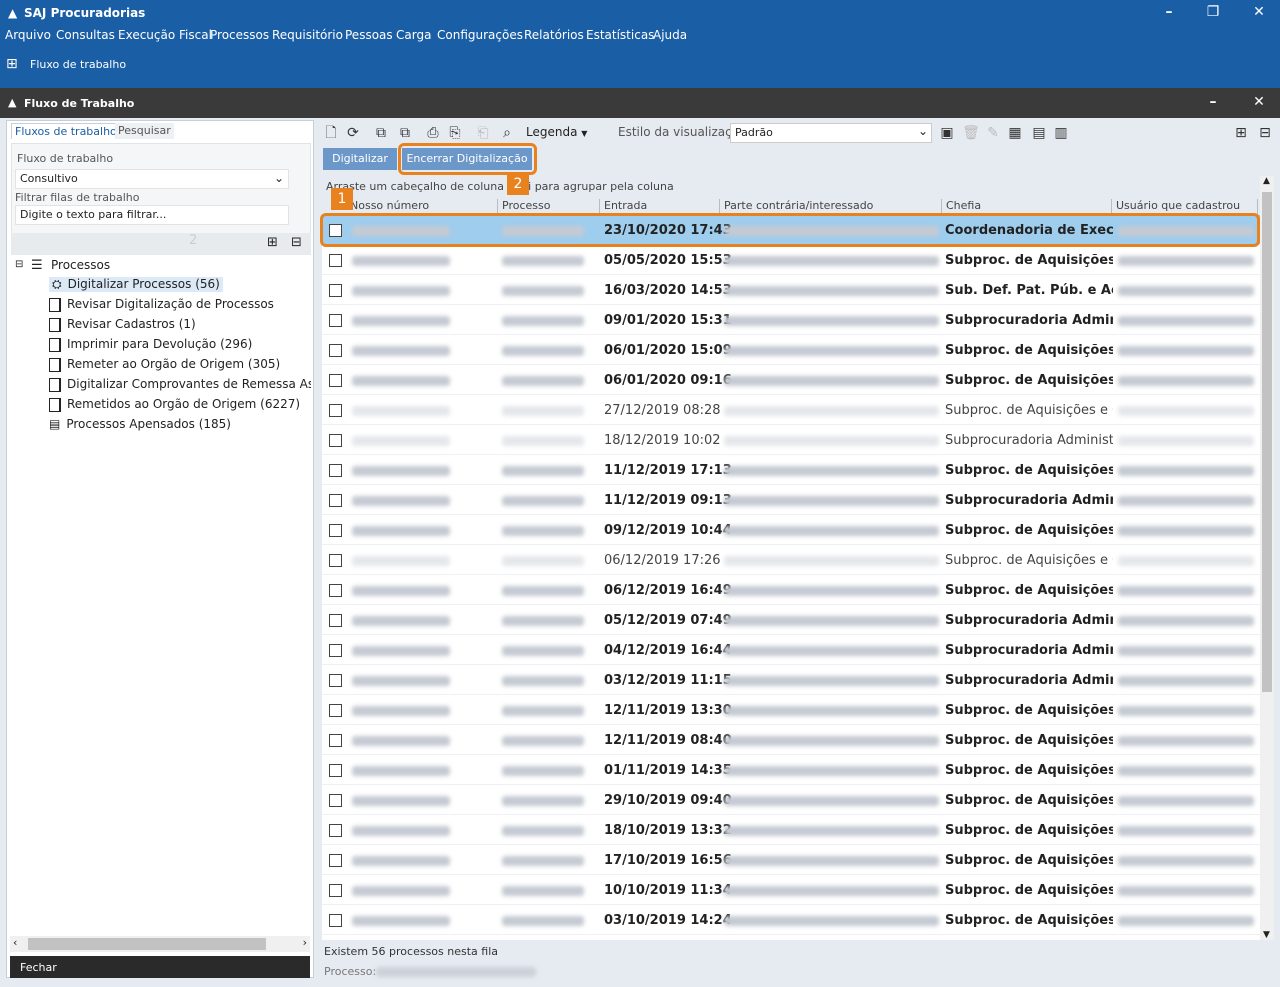 This screenshot has width=1280, height=987. I want to click on tree-item-imprimir: Imprimir para Devolução (296), so click(150, 344).